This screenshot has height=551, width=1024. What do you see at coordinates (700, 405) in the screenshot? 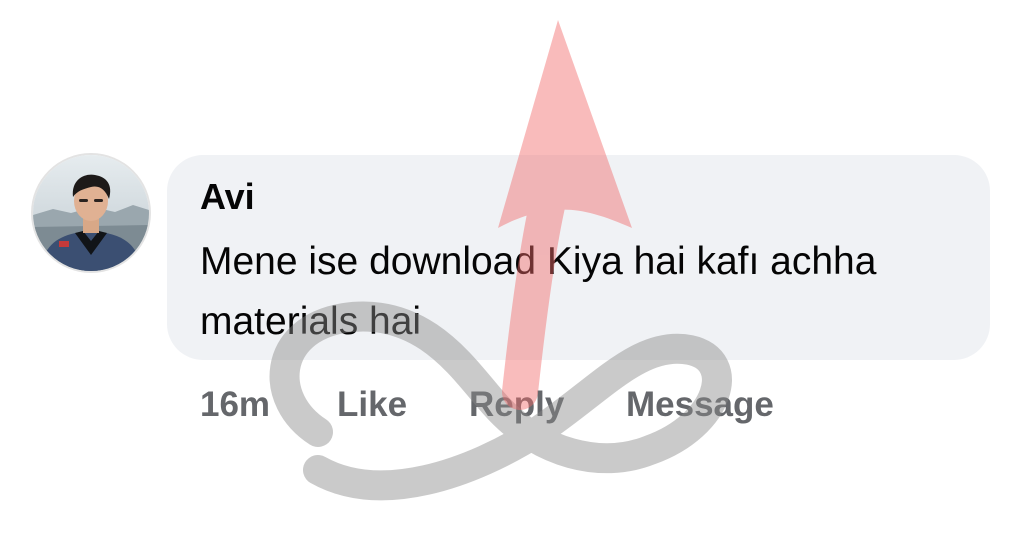
I see `message-button: Message` at bounding box center [700, 405].